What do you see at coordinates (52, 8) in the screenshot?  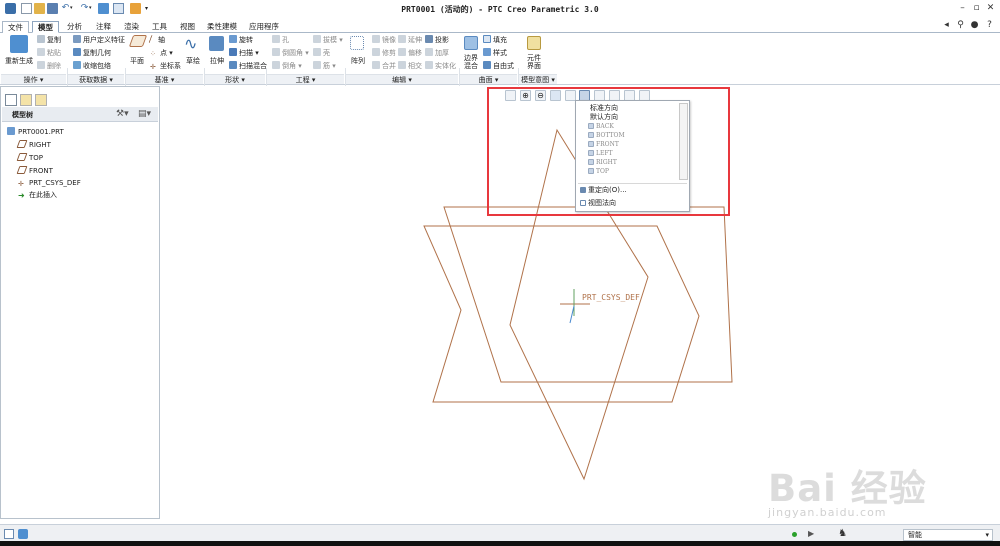 I see `save-icon` at bounding box center [52, 8].